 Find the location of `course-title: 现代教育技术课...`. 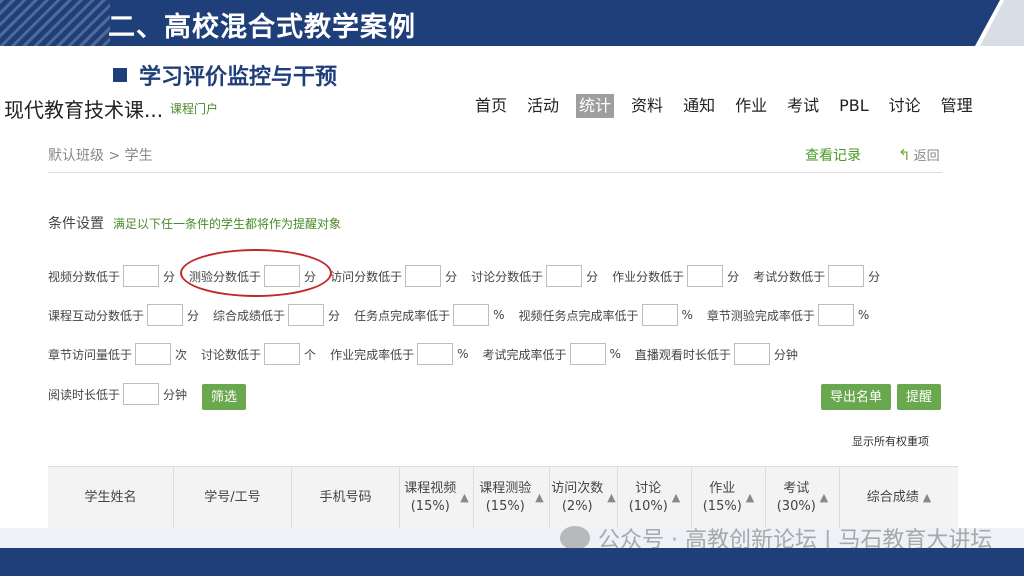

course-title: 现代教育技术课... is located at coordinates (83, 108).